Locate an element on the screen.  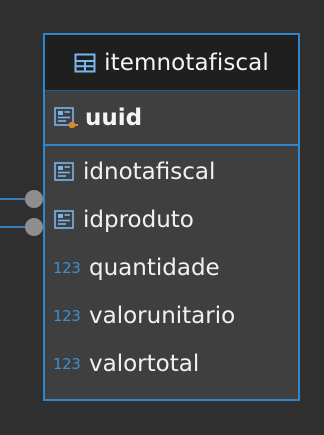
field-label: quantidade is located at coordinates (154, 268).